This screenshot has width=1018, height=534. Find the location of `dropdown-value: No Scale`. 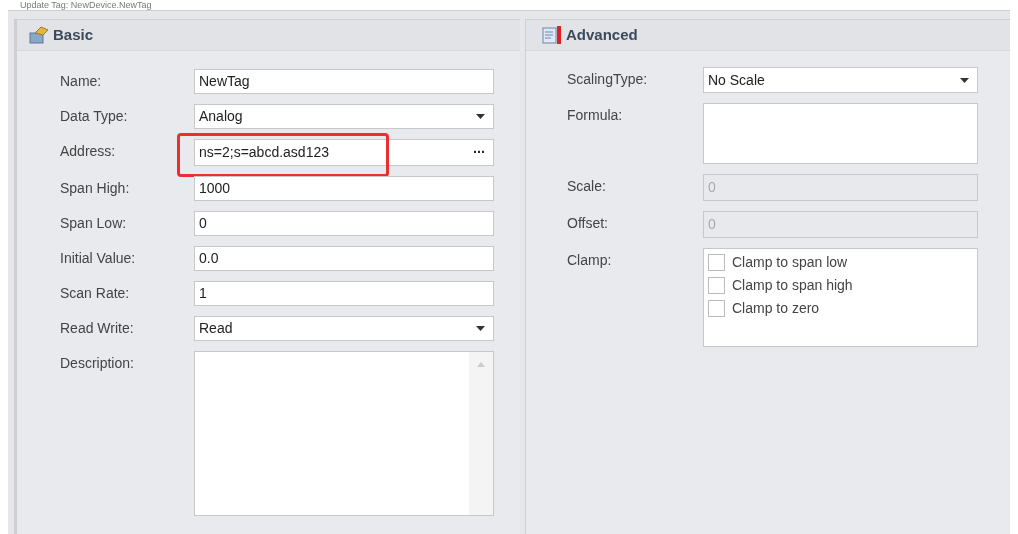

dropdown-value: No Scale is located at coordinates (736, 80).